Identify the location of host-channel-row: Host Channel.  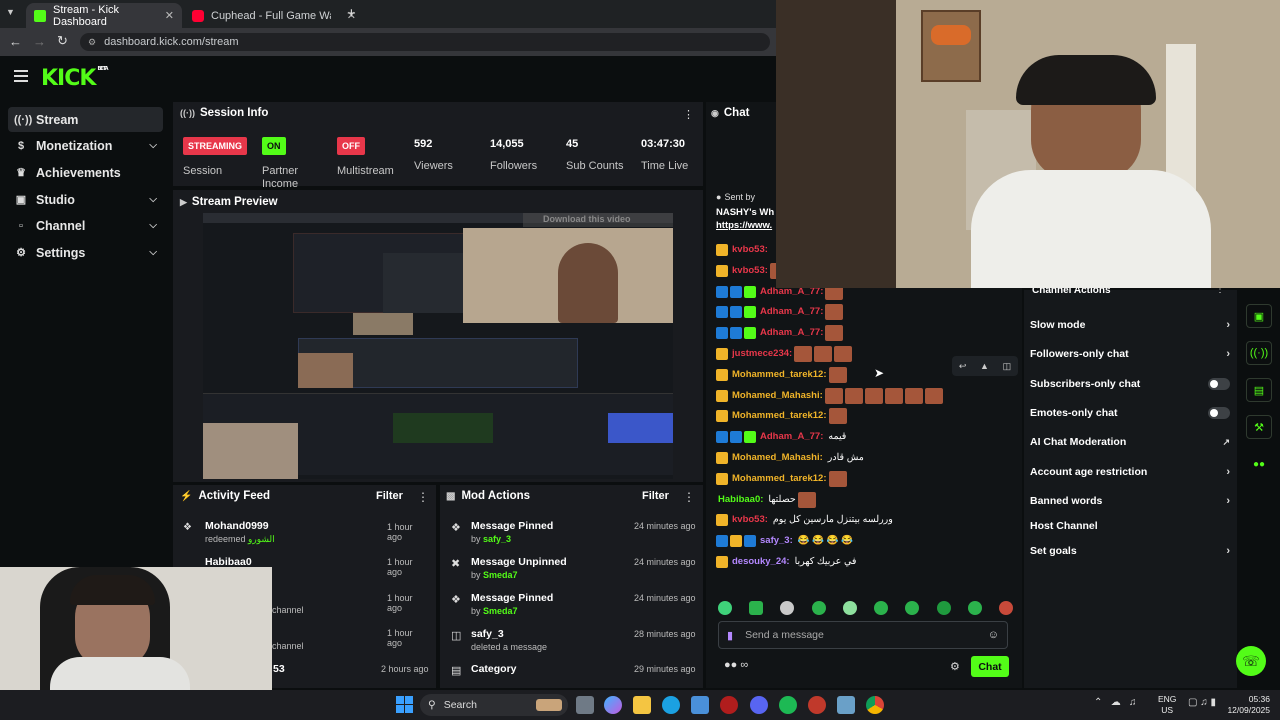
(1130, 526).